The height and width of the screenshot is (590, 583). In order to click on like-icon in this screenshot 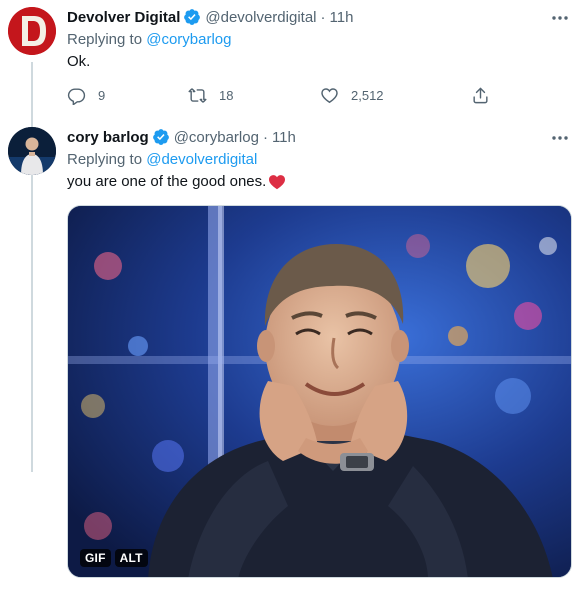, I will do `click(329, 95)`.